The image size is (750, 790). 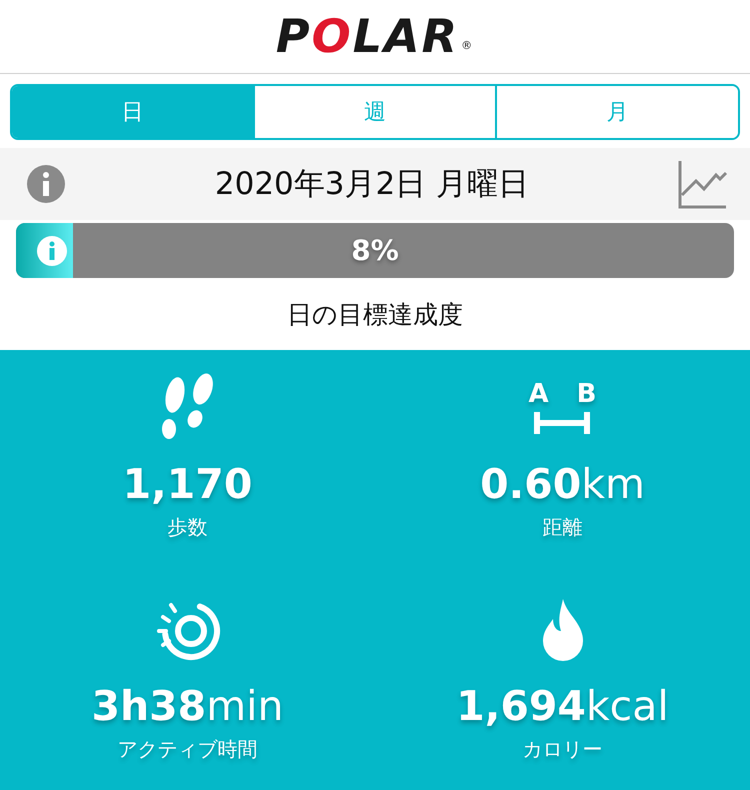 What do you see at coordinates (375, 251) in the screenshot?
I see `progress-reading: 8%` at bounding box center [375, 251].